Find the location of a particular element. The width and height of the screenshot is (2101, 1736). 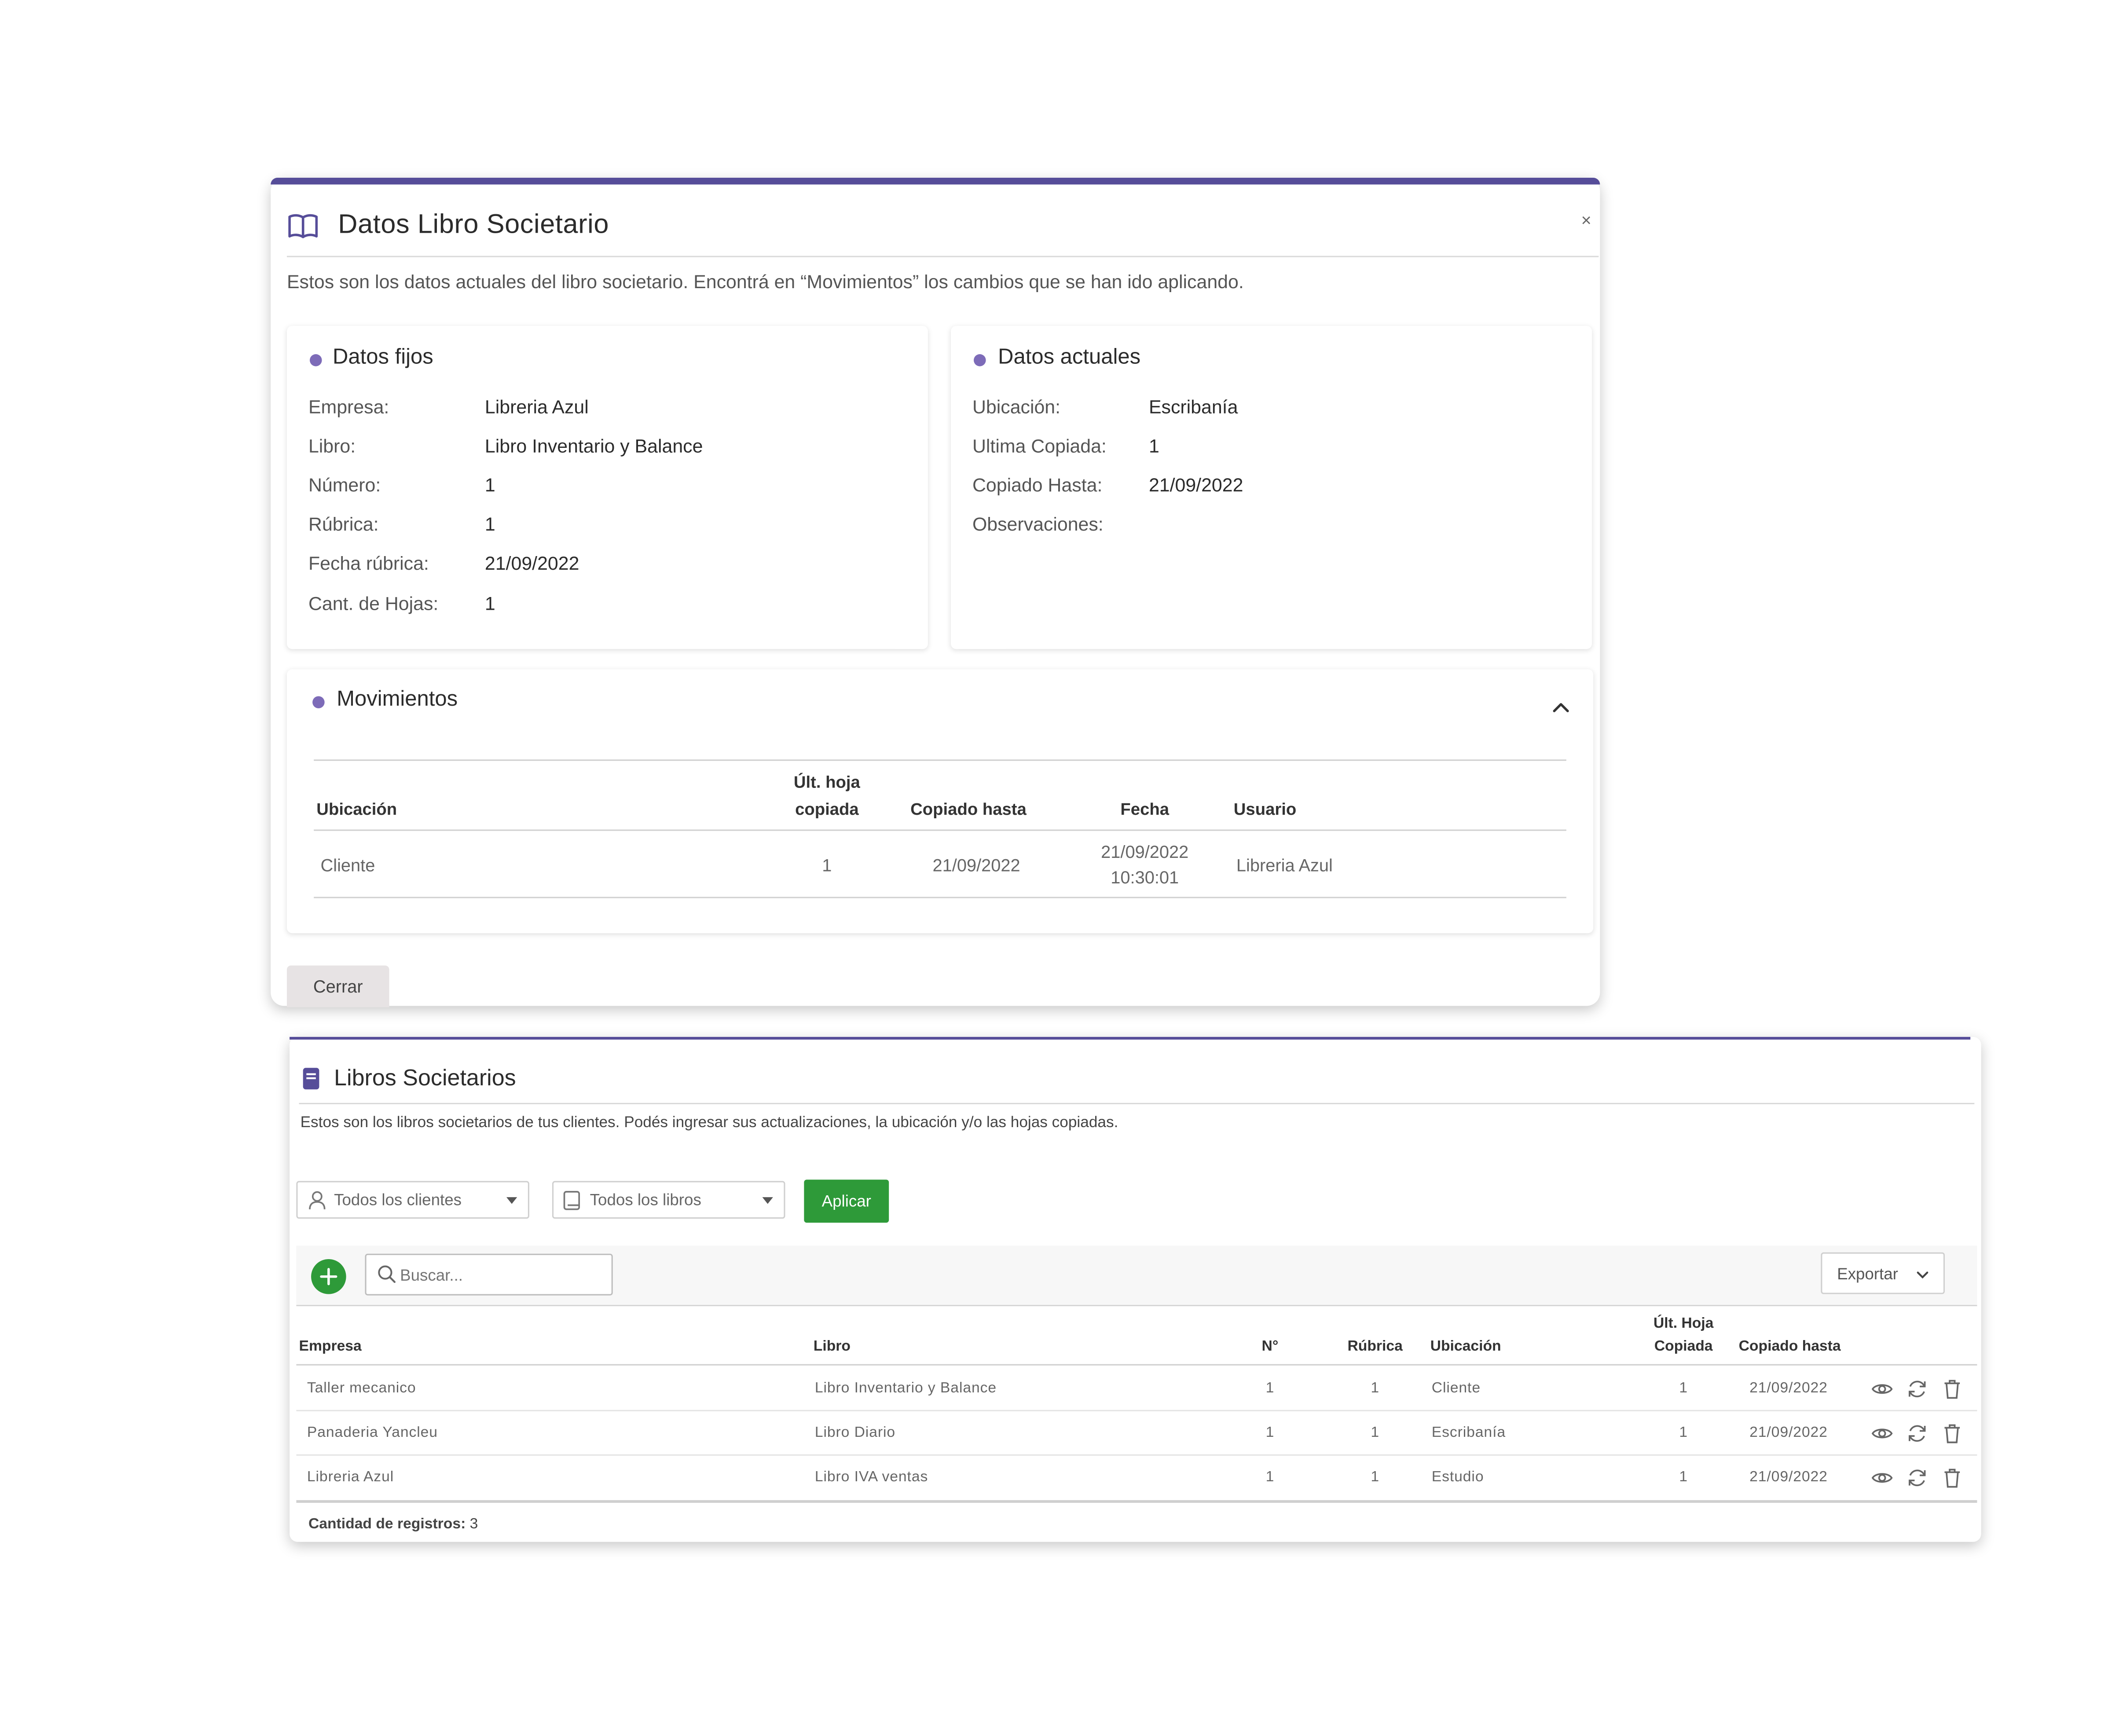

field-label: Rúbrica: is located at coordinates (344, 524).